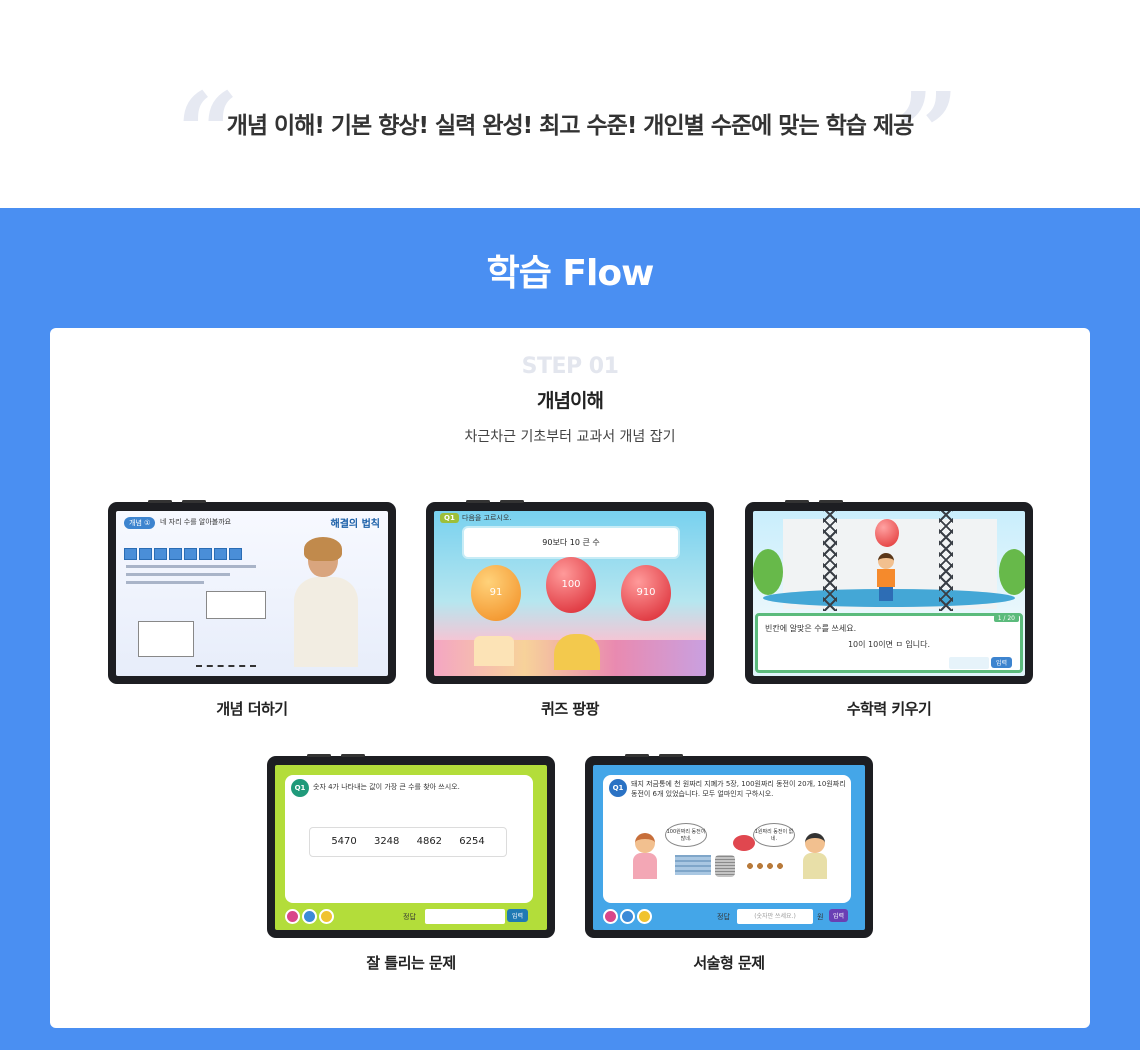 The image size is (1140, 1050). I want to click on lecture-screen: 개념 ① 네 자리 수를 알아볼까요 해결의 법칙, so click(252, 593).